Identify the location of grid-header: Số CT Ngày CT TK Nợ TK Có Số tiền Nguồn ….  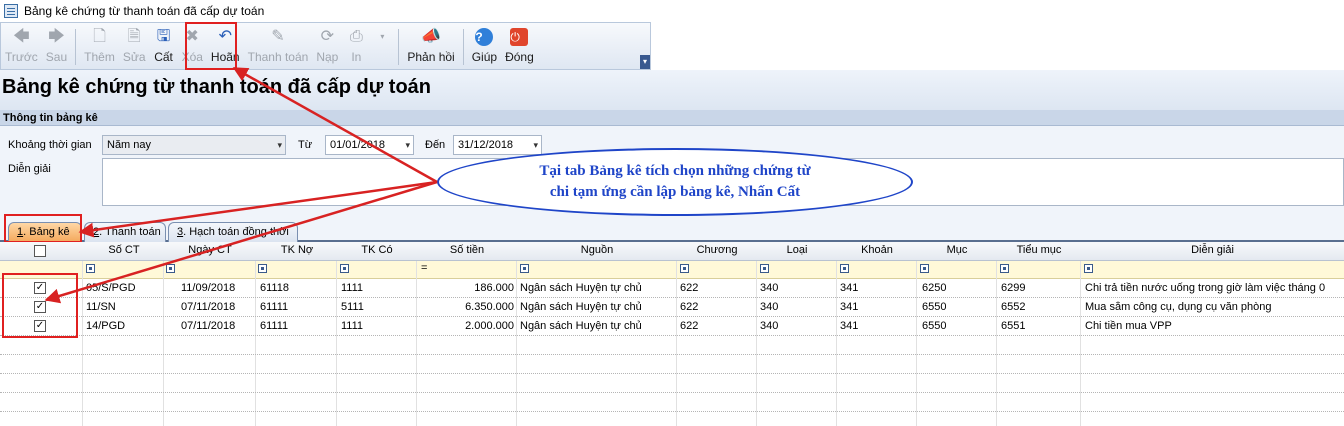
(672, 251).